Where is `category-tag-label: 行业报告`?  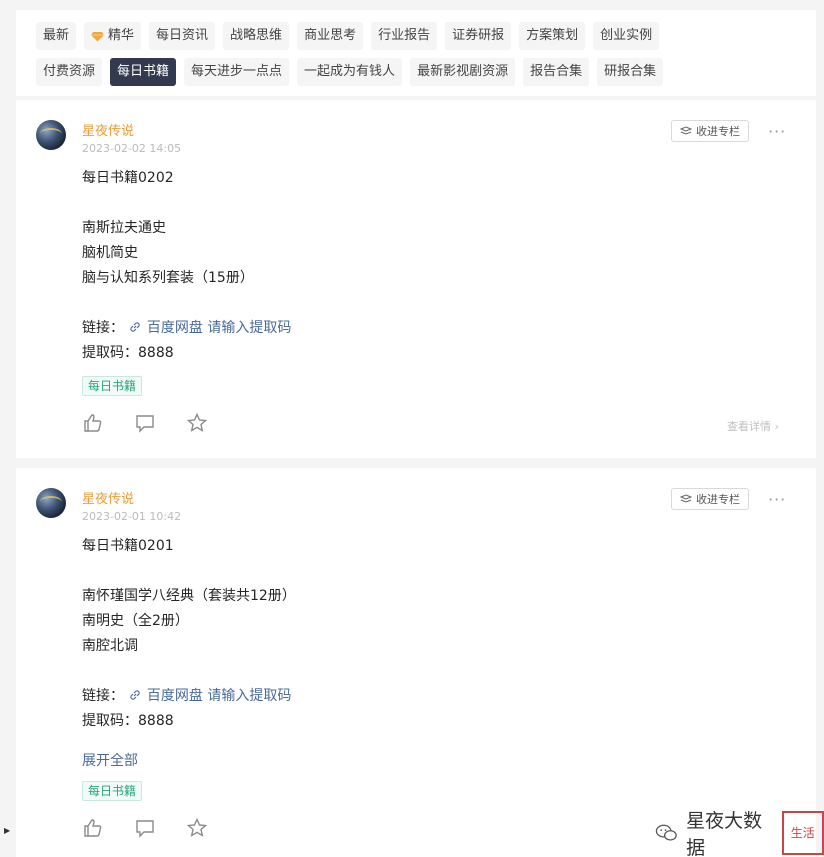 category-tag-label: 行业报告 is located at coordinates (404, 35).